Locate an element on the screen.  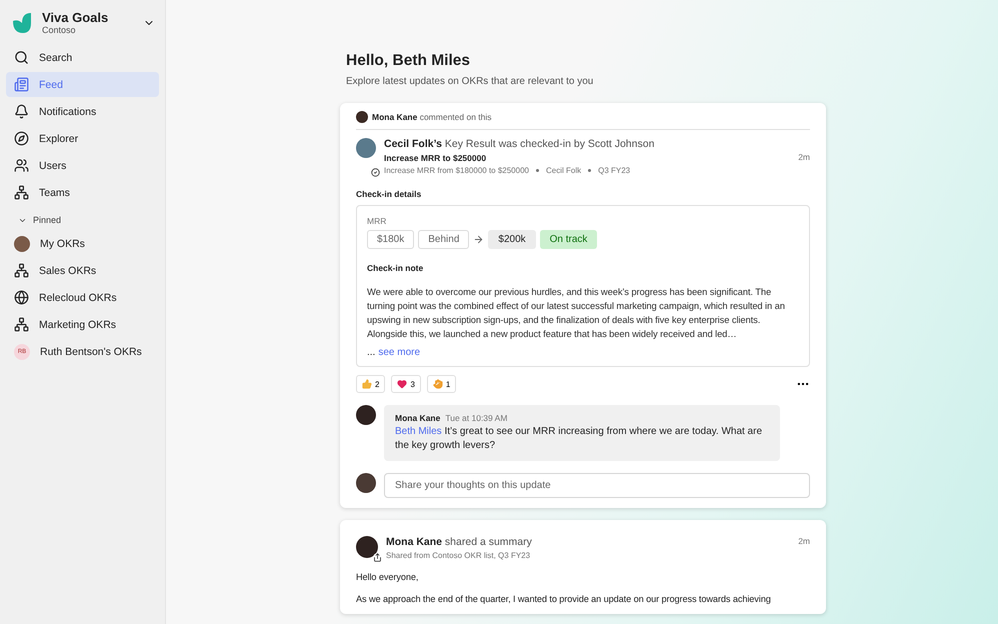
reaction-button: 3 is located at coordinates (406, 384).